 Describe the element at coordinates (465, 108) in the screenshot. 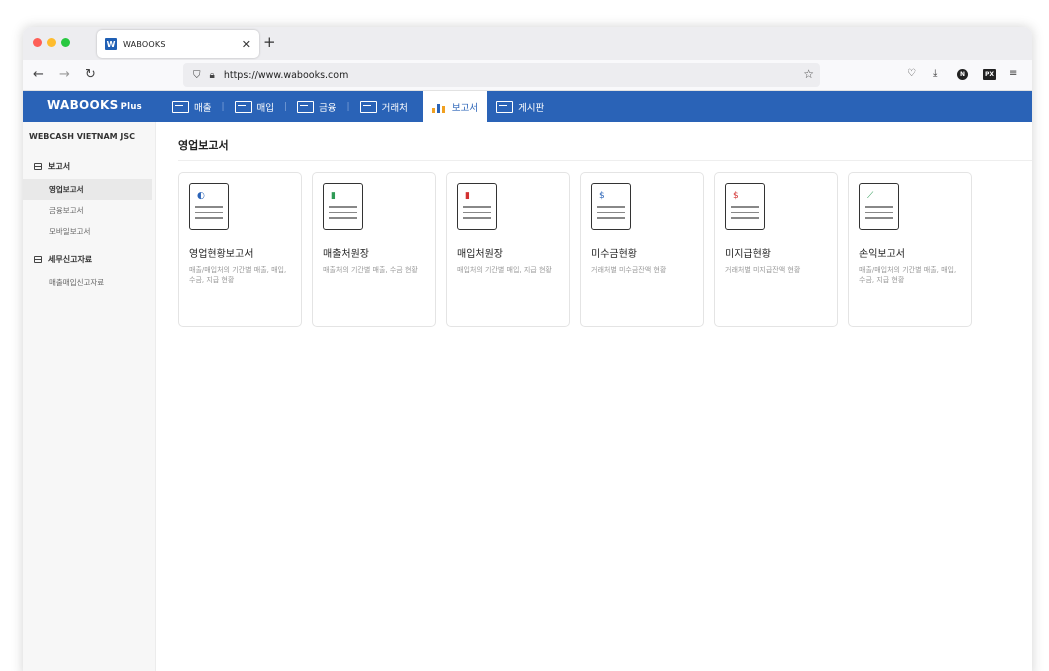

I see `menu-label: 보고서` at that location.